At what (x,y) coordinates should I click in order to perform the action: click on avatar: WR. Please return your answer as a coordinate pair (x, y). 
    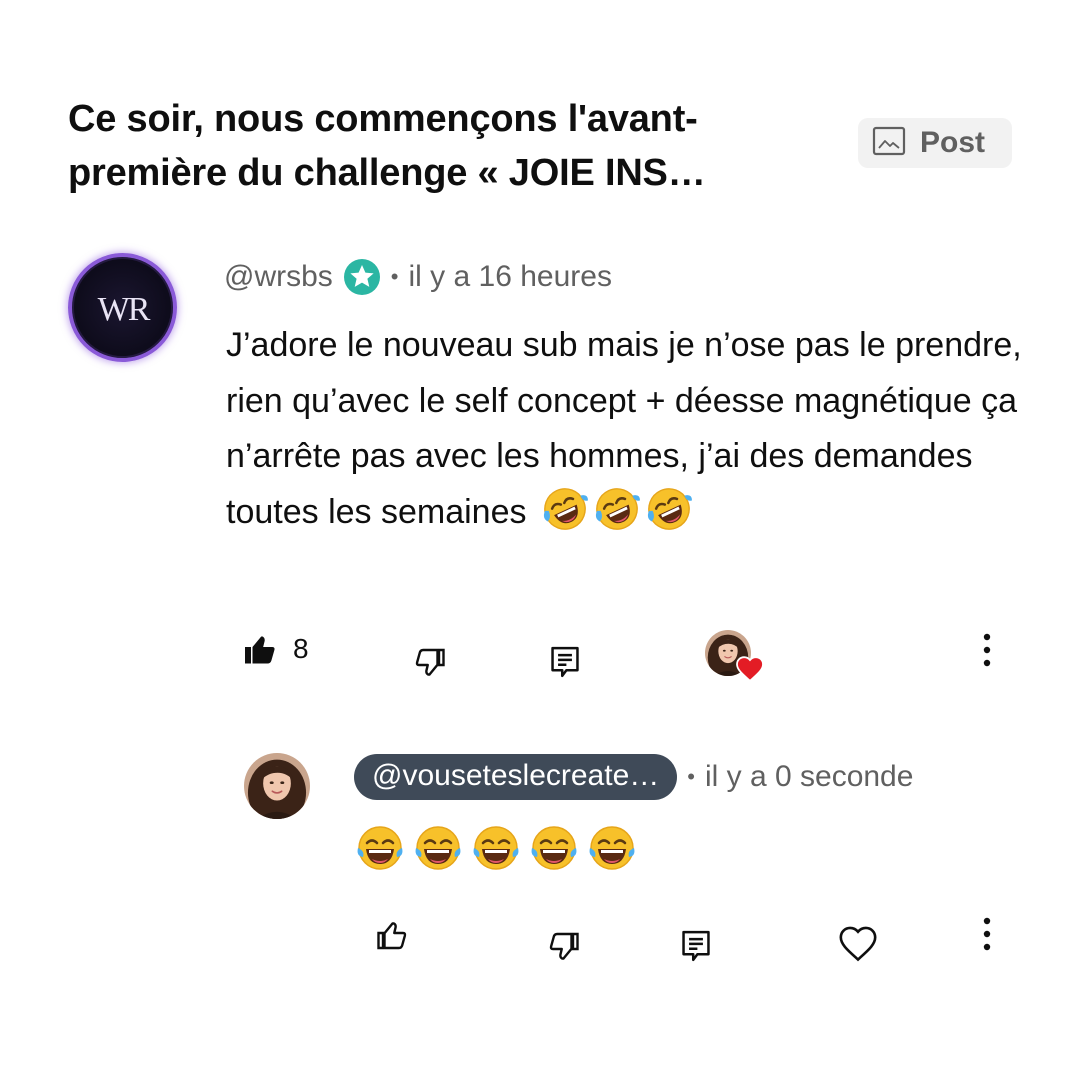
    Looking at the image, I should click on (122, 307).